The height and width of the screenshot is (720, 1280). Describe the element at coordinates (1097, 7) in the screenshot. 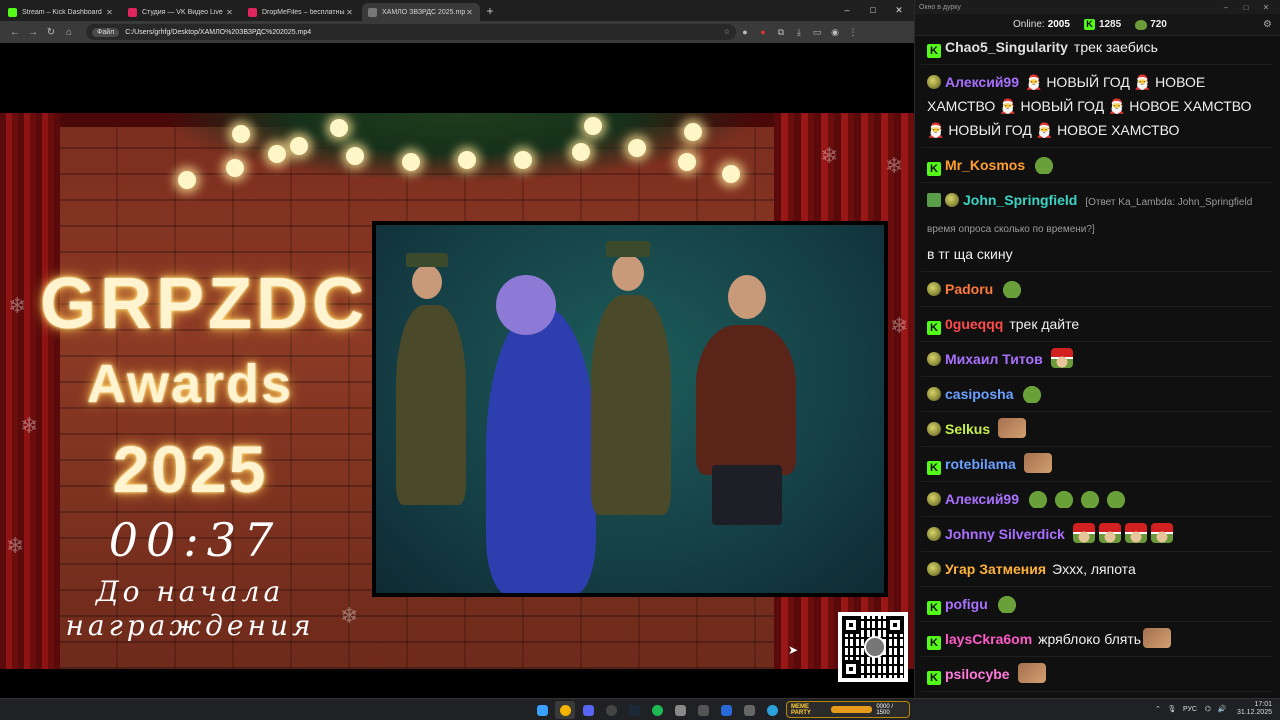

I see `chat-titlebar: Окно в дурку – □ ✕` at that location.